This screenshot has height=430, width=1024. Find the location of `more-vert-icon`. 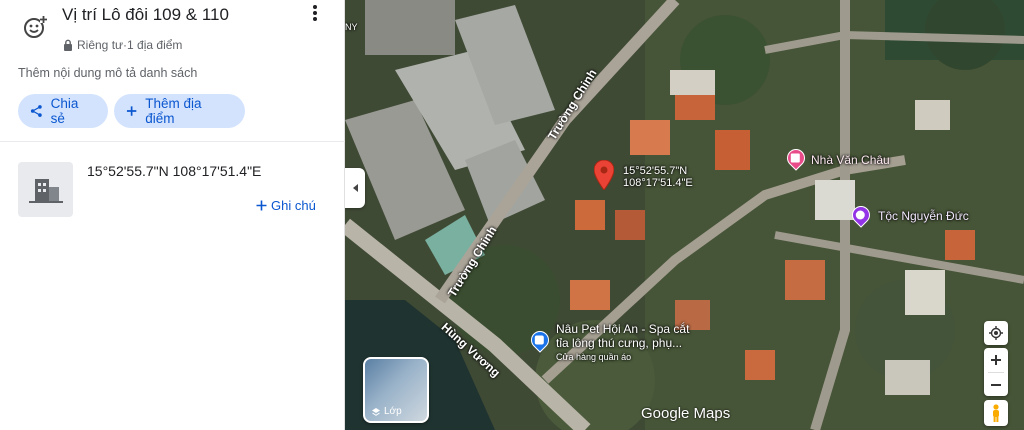

more-vert-icon is located at coordinates (315, 13).